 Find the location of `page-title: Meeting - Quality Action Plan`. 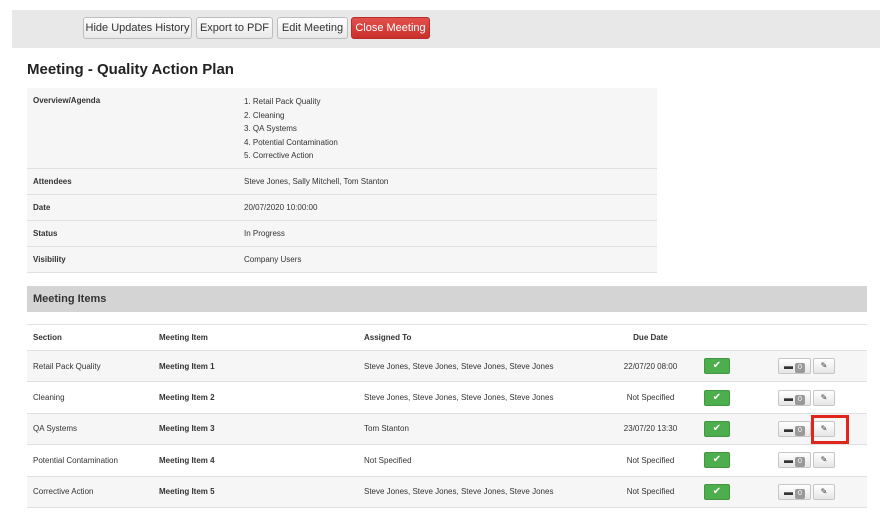

page-title: Meeting - Quality Action Plan is located at coordinates (130, 69).